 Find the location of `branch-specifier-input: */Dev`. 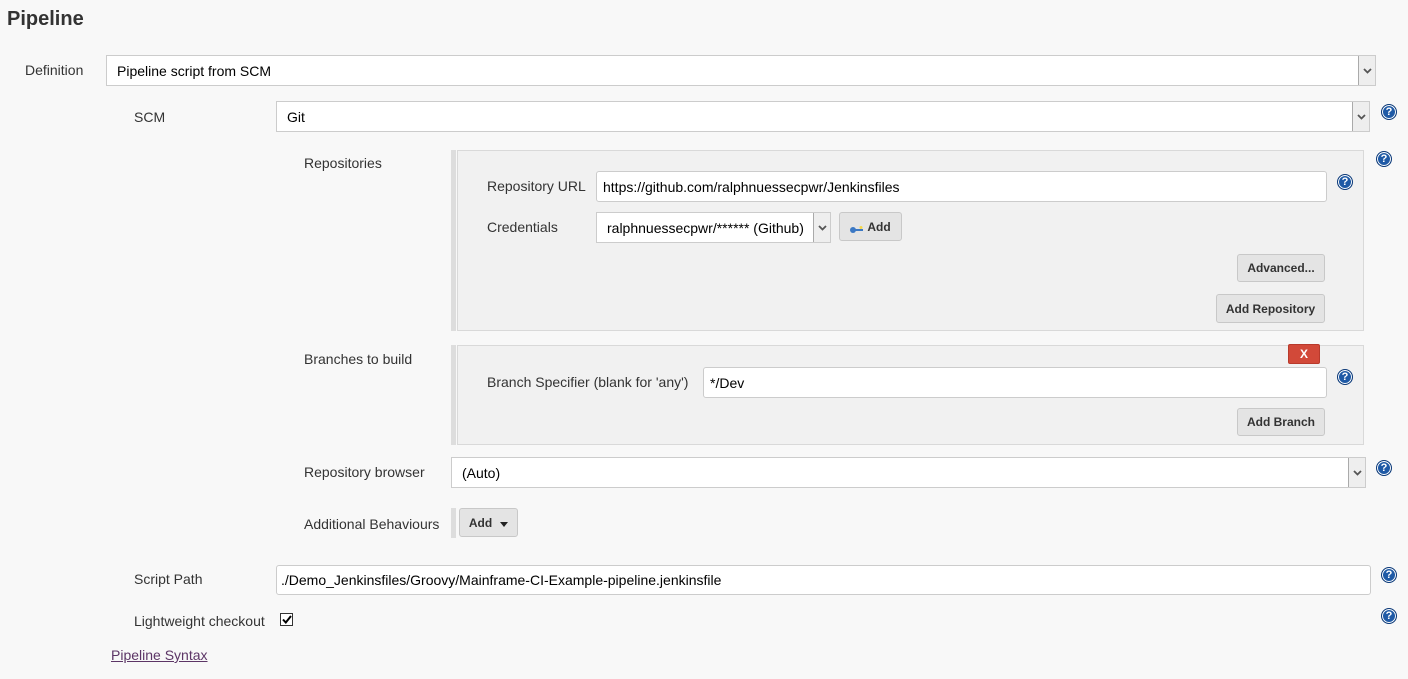

branch-specifier-input: */Dev is located at coordinates (1015, 382).